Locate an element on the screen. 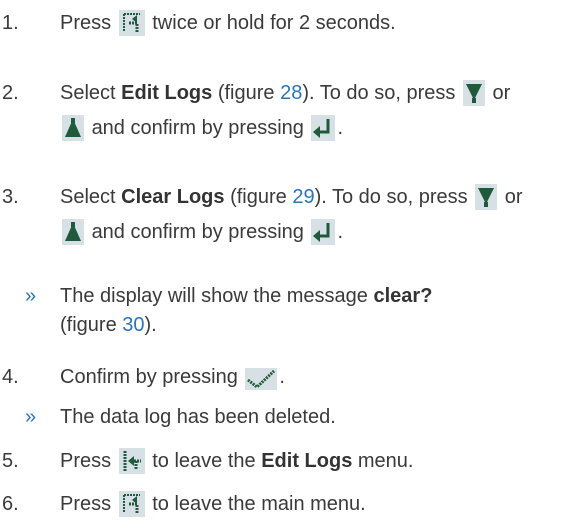 This screenshot has width=561, height=530. result-text-part: (figure is located at coordinates (91, 325).